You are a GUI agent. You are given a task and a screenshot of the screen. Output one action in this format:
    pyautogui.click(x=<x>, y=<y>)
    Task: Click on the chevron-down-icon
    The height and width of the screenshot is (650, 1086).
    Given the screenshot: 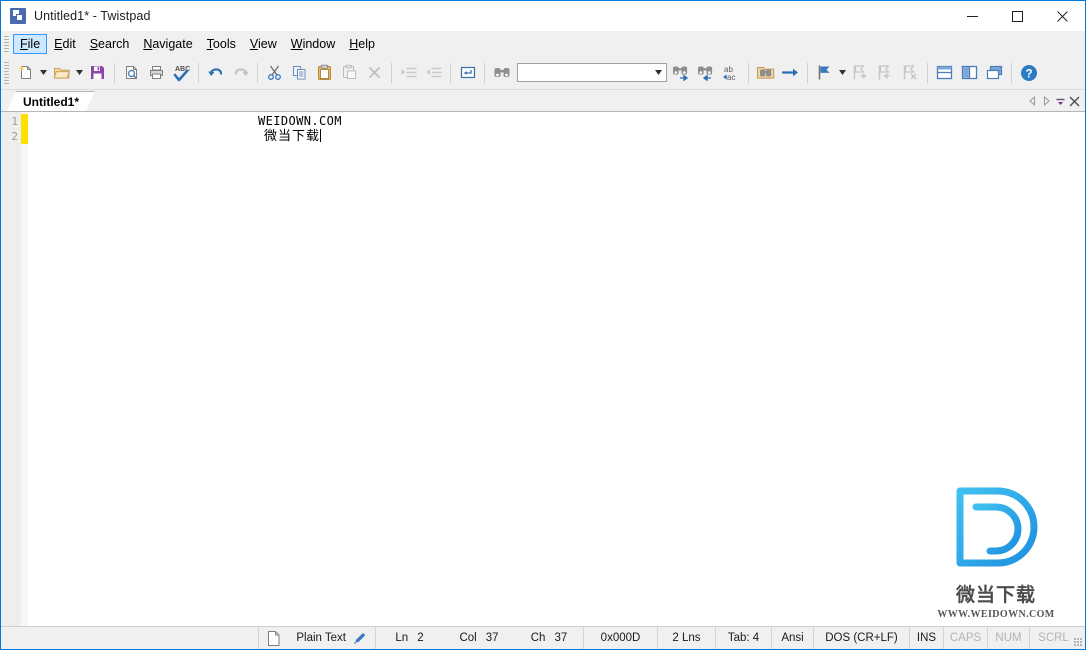 What is the action you would take?
    pyautogui.click(x=658, y=72)
    